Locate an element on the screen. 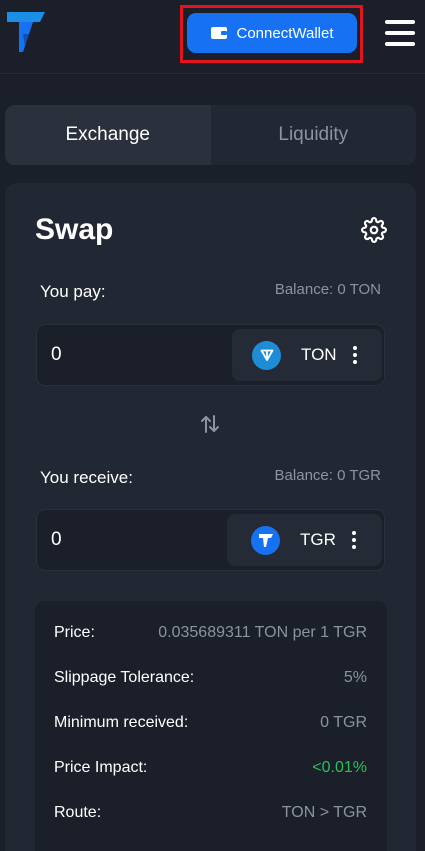 The height and width of the screenshot is (851, 425). receive-token-selector: TGR is located at coordinates (304, 540).